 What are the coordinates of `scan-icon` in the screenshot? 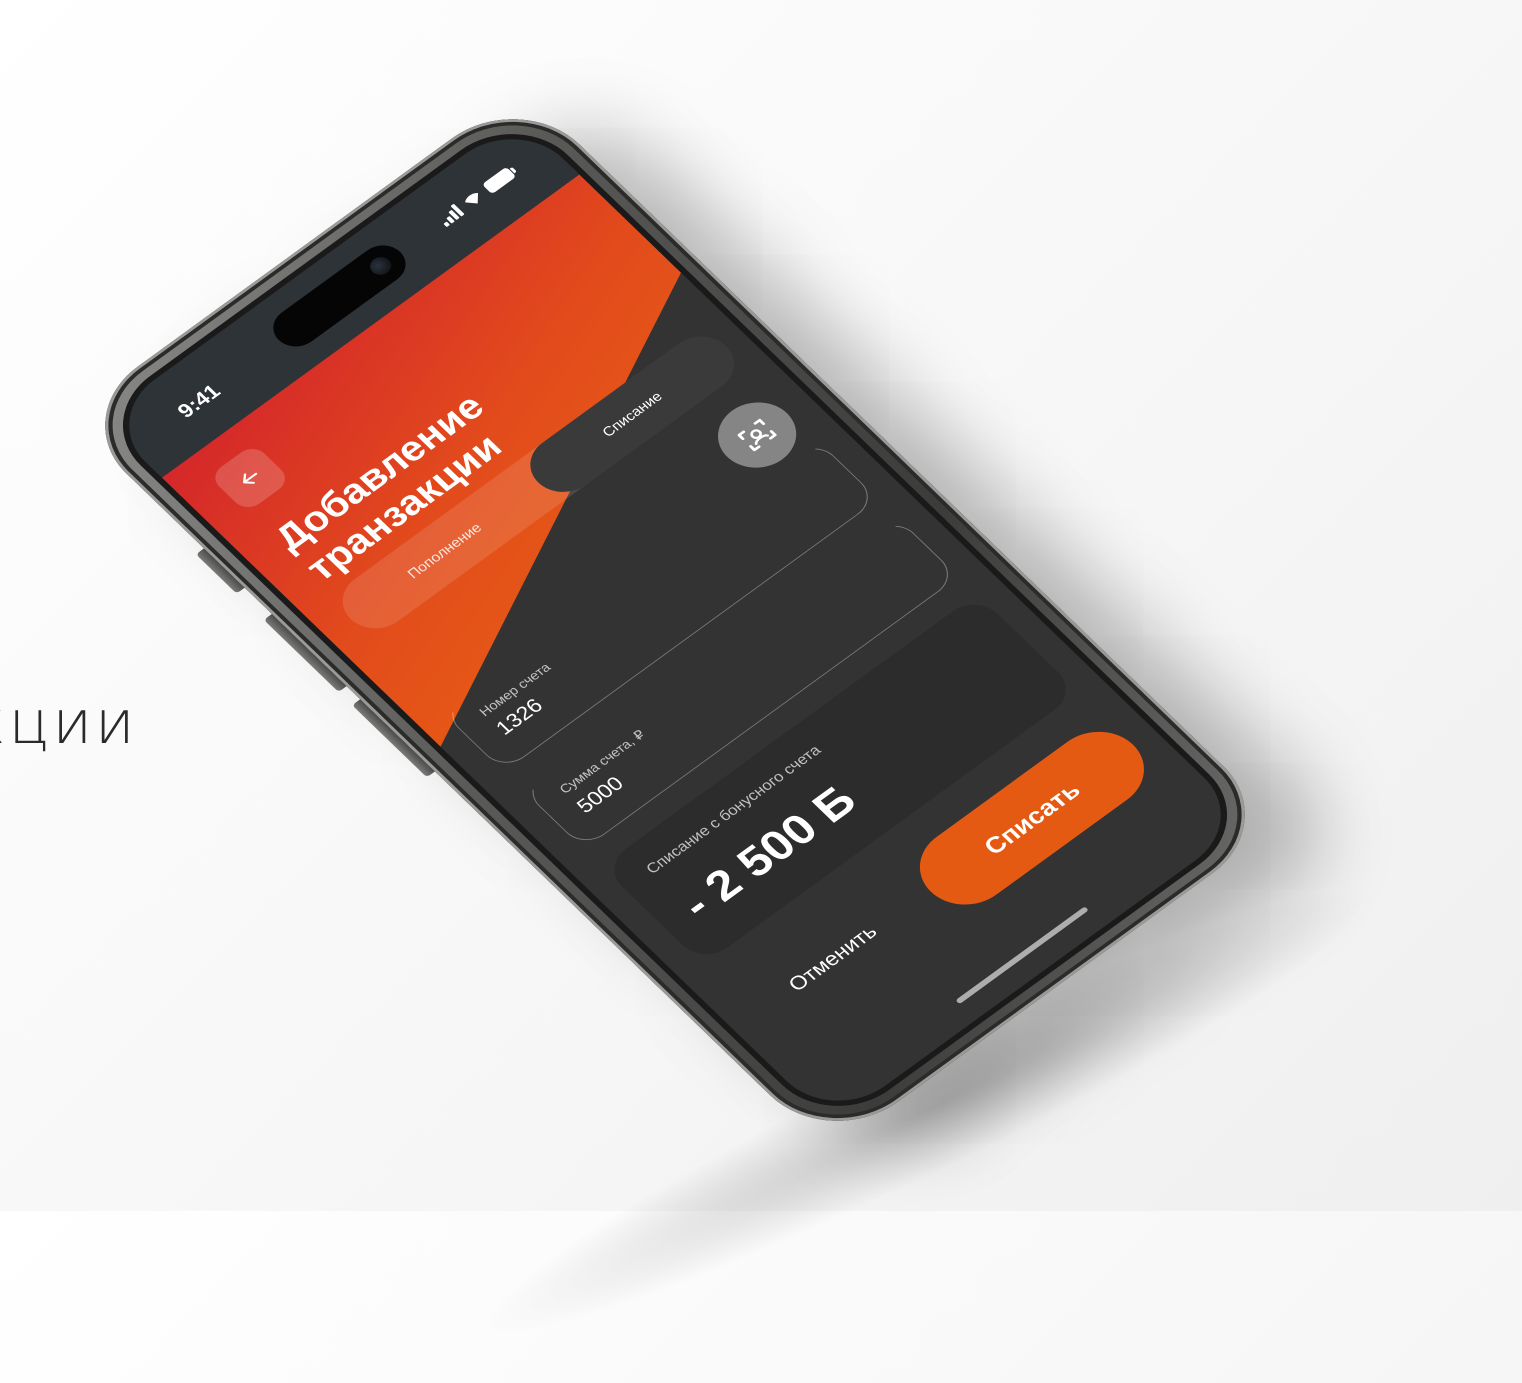 It's located at (757, 435).